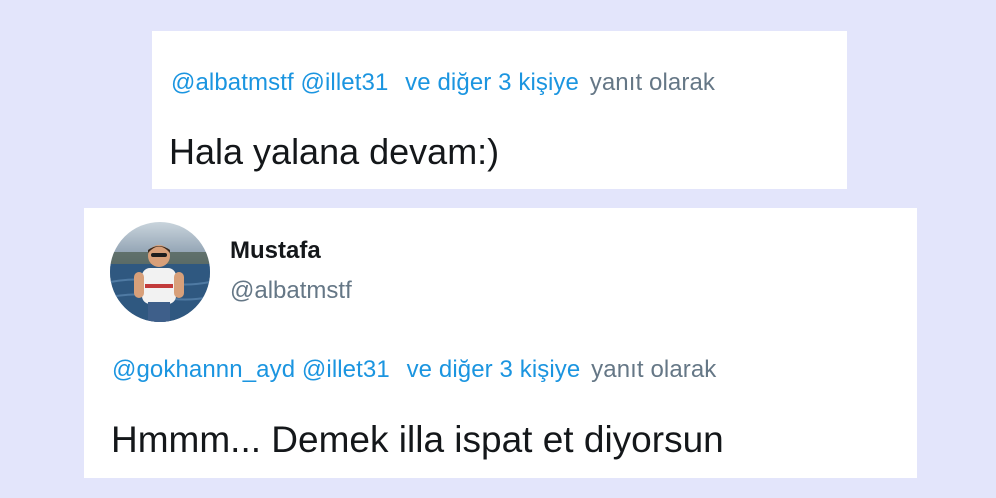 The image size is (996, 498). What do you see at coordinates (334, 151) in the screenshot?
I see `tweet-text: Hala yalana devam:)` at bounding box center [334, 151].